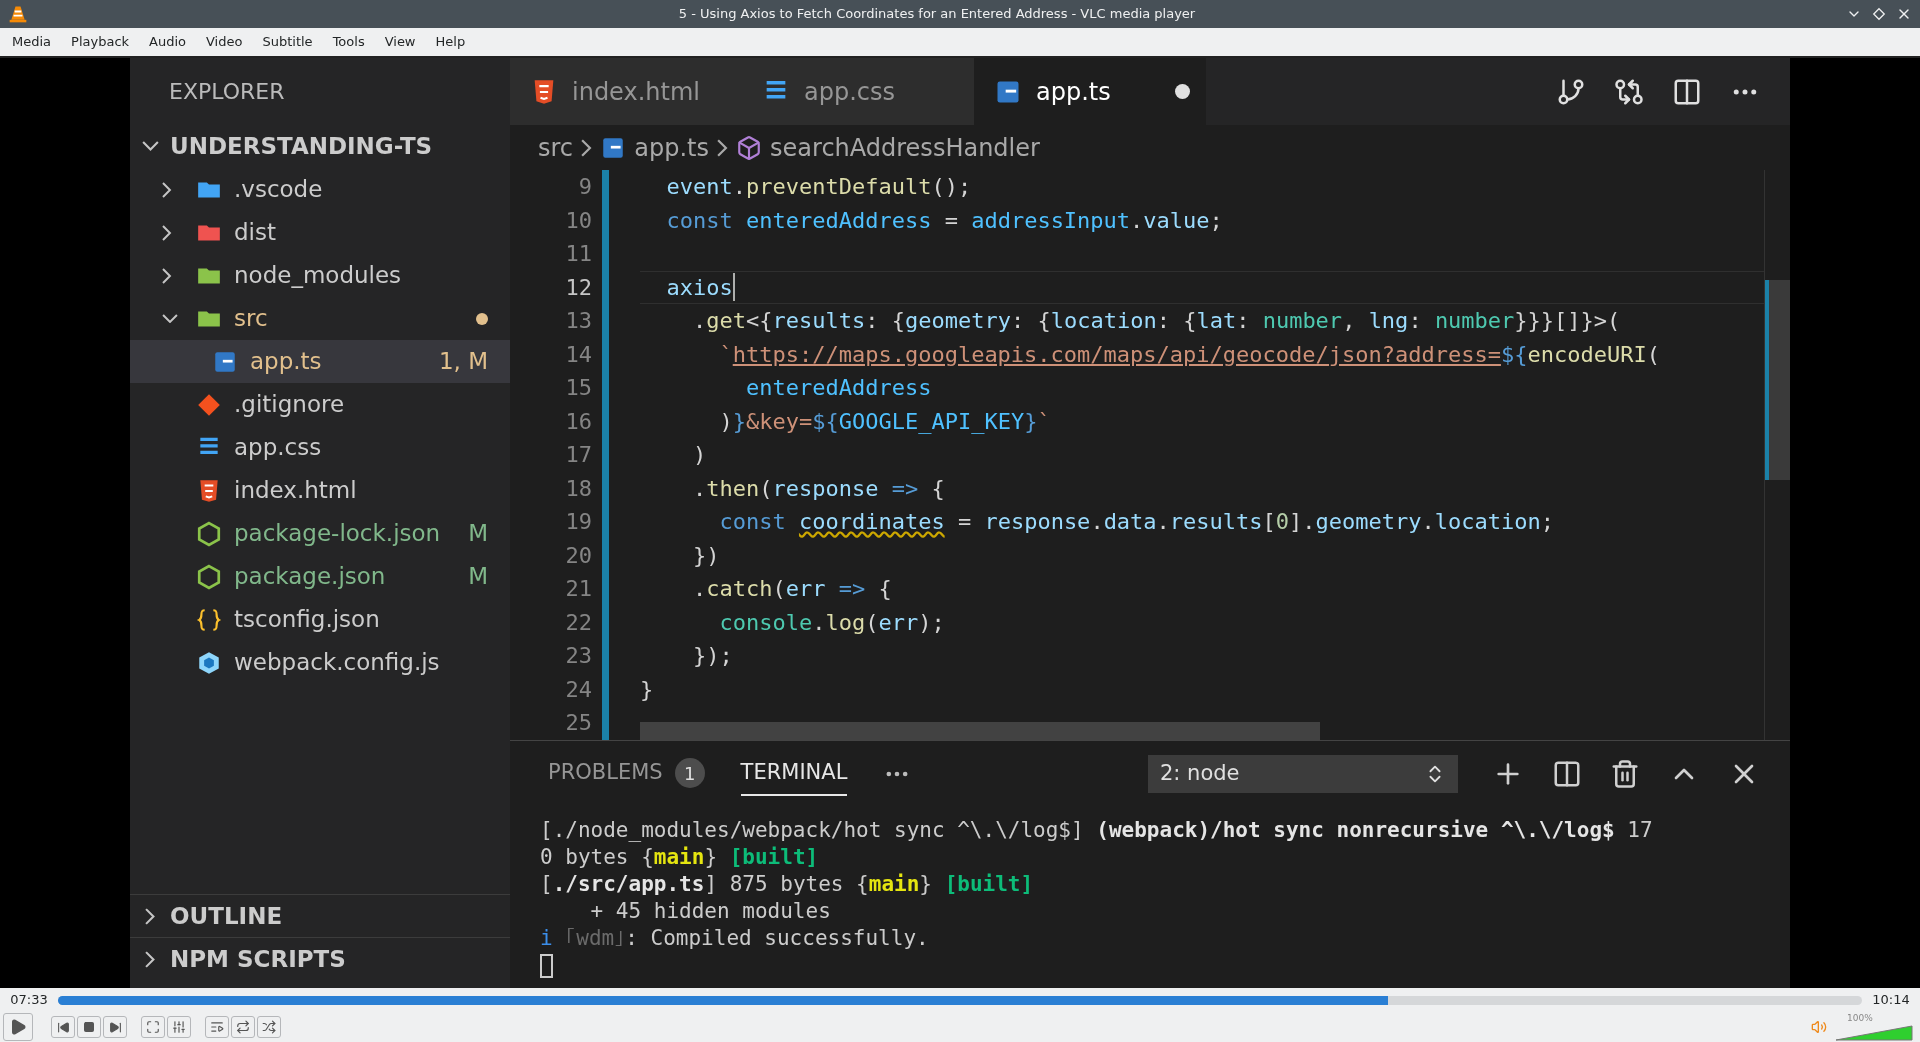 The image size is (1920, 1042). I want to click on window-title: 5 - Using Axios to Fetch Coordinates for an Entered Address - VLC media player, so click(937, 14).